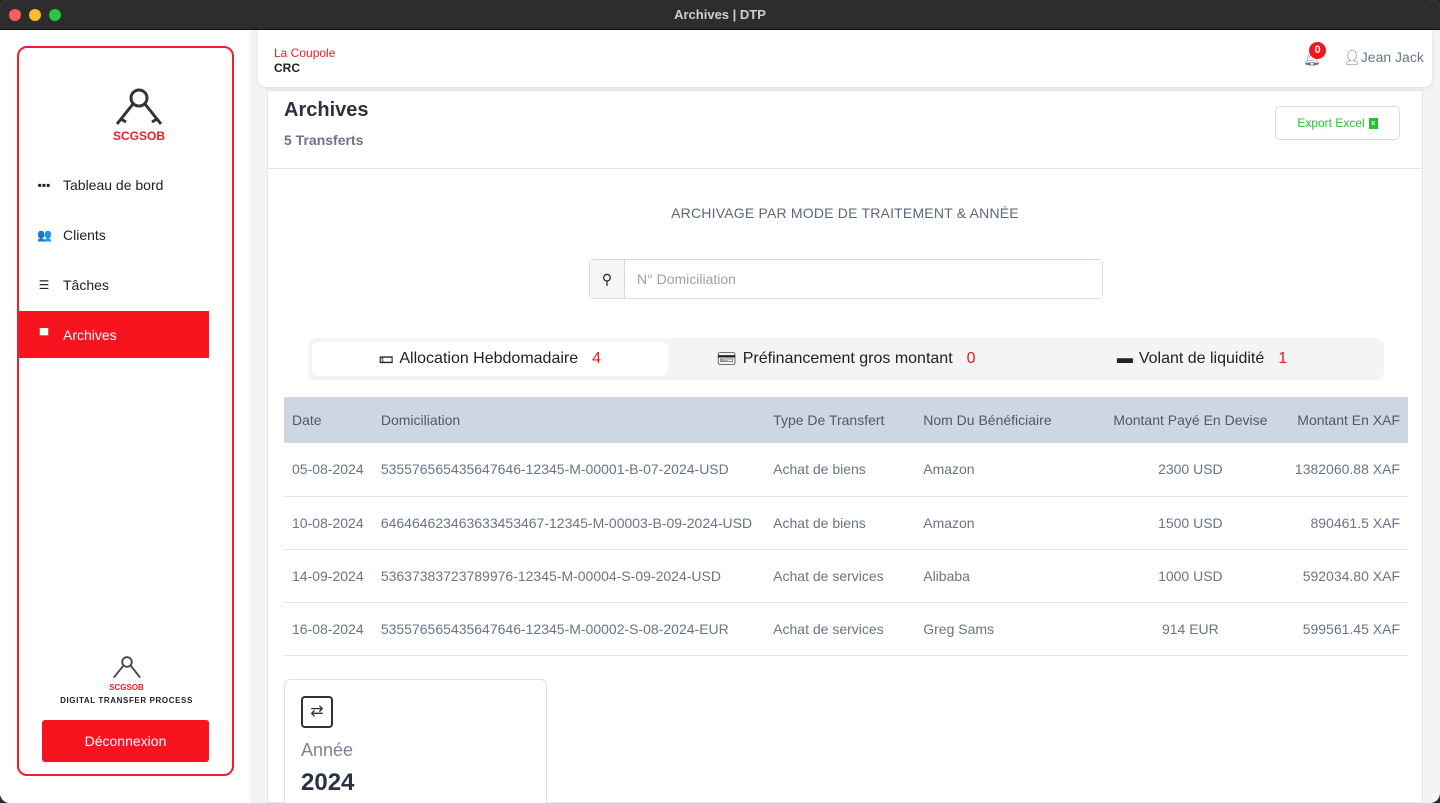  I want to click on close-window-button, so click(15, 15).